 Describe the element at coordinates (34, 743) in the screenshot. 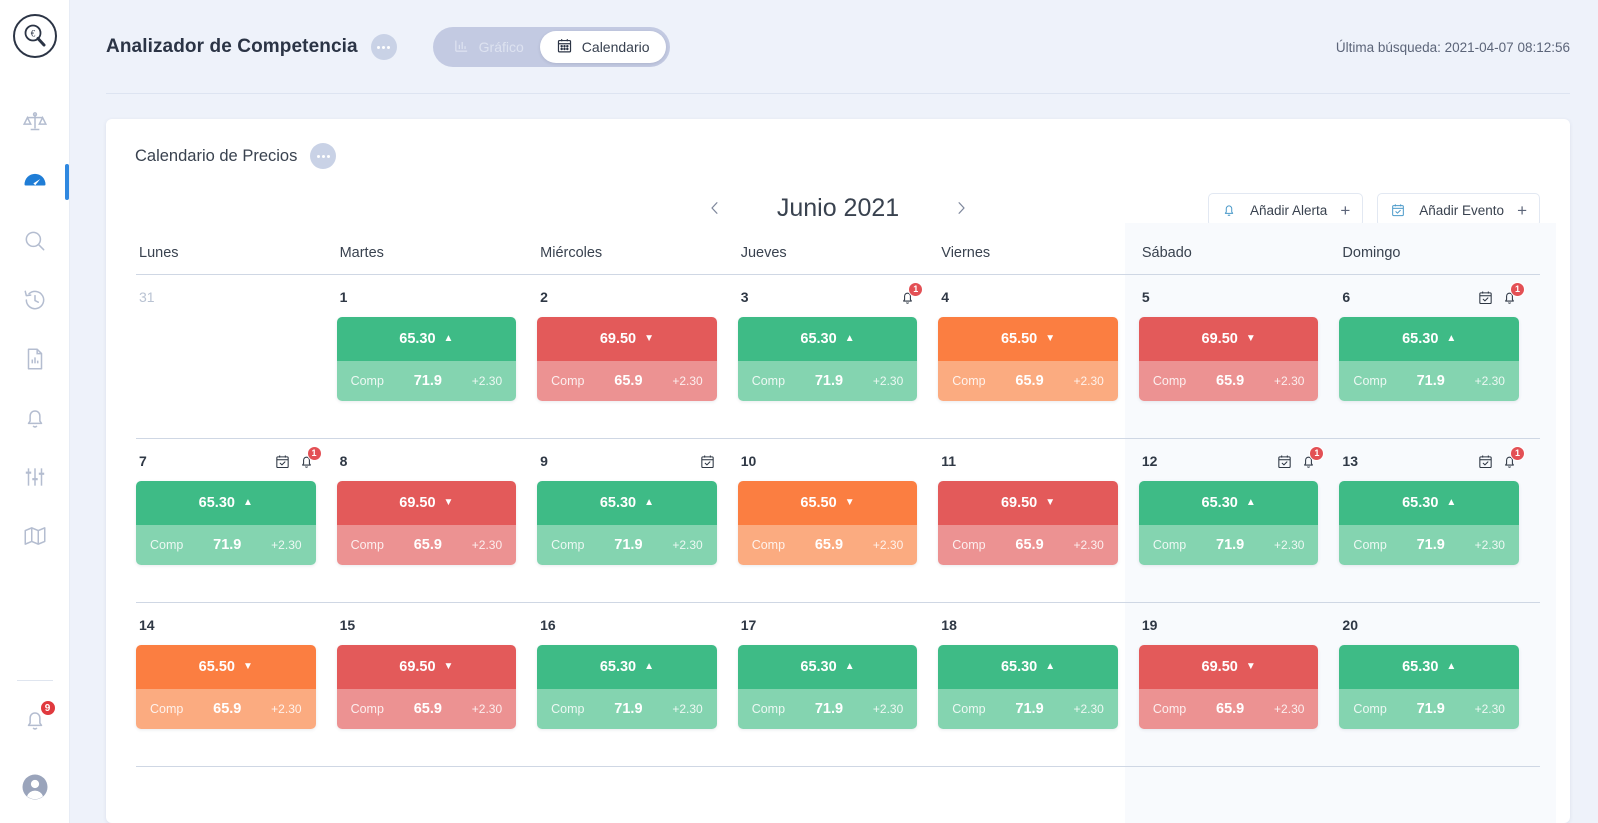

I see `sidebar-footer: 9` at that location.